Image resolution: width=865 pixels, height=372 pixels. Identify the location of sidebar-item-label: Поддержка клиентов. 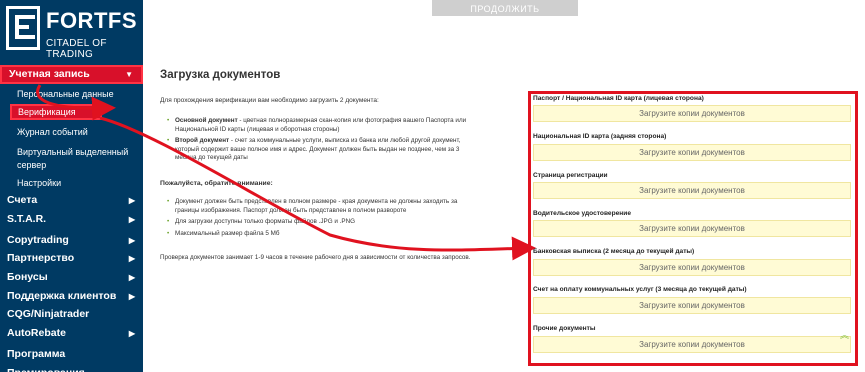
(62, 296).